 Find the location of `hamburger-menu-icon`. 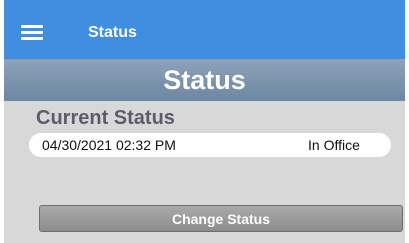

hamburger-menu-icon is located at coordinates (34, 29).